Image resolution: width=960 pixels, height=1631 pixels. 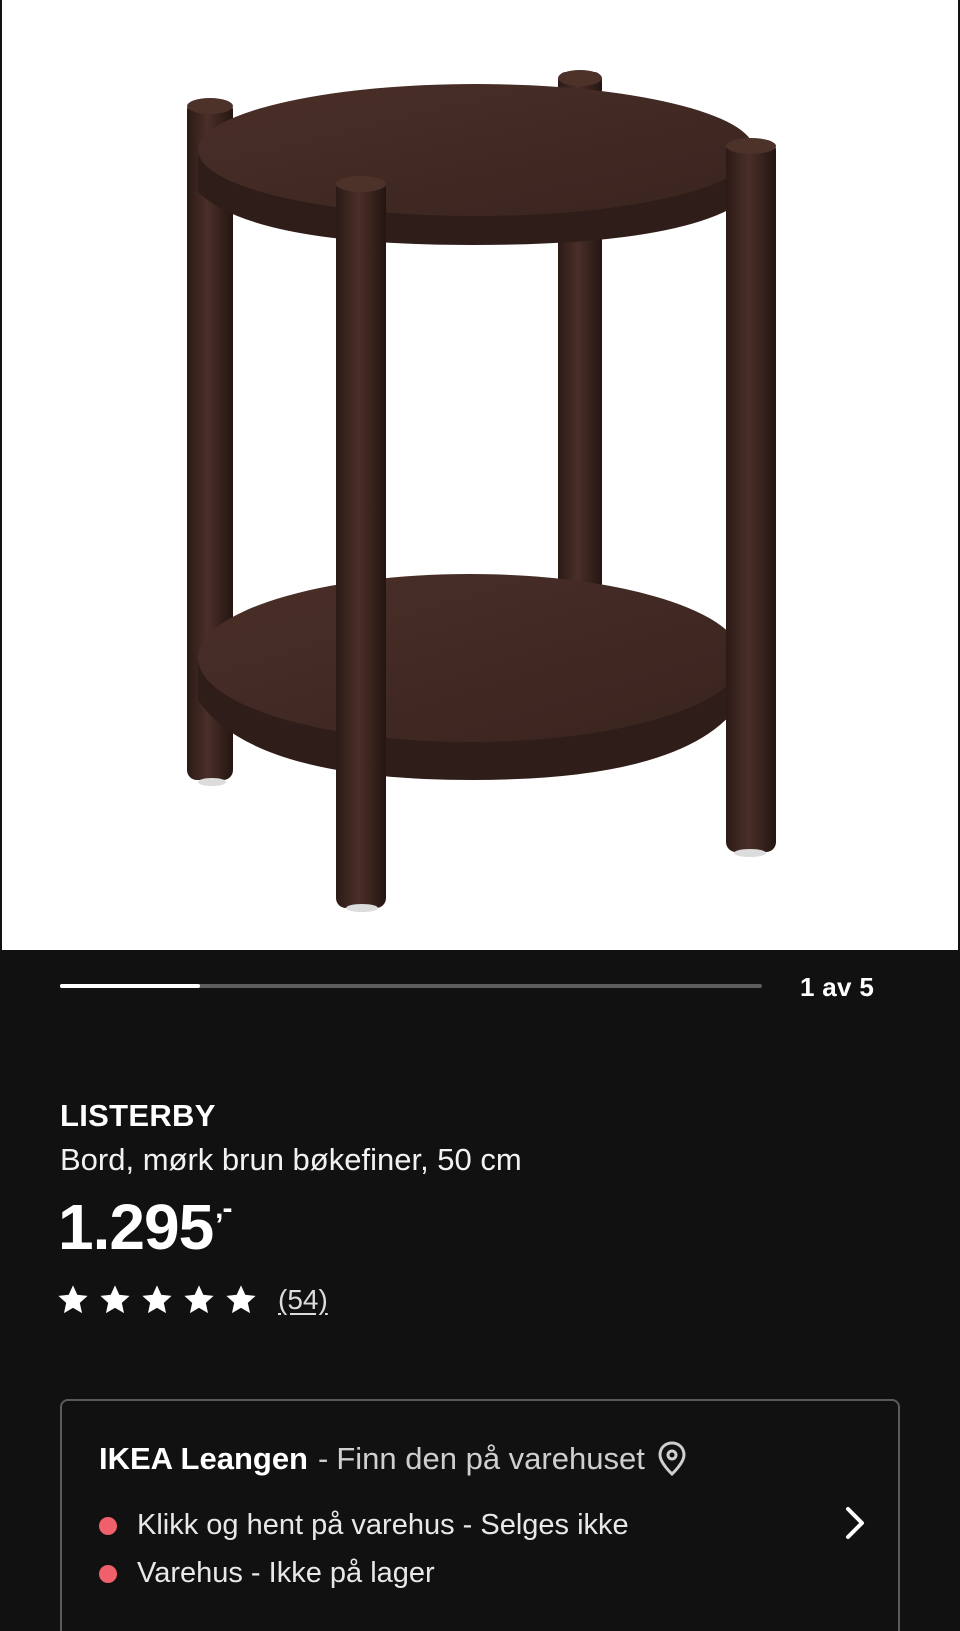 I want to click on status-label: Varehus - Ikke på lager, so click(x=286, y=1573).